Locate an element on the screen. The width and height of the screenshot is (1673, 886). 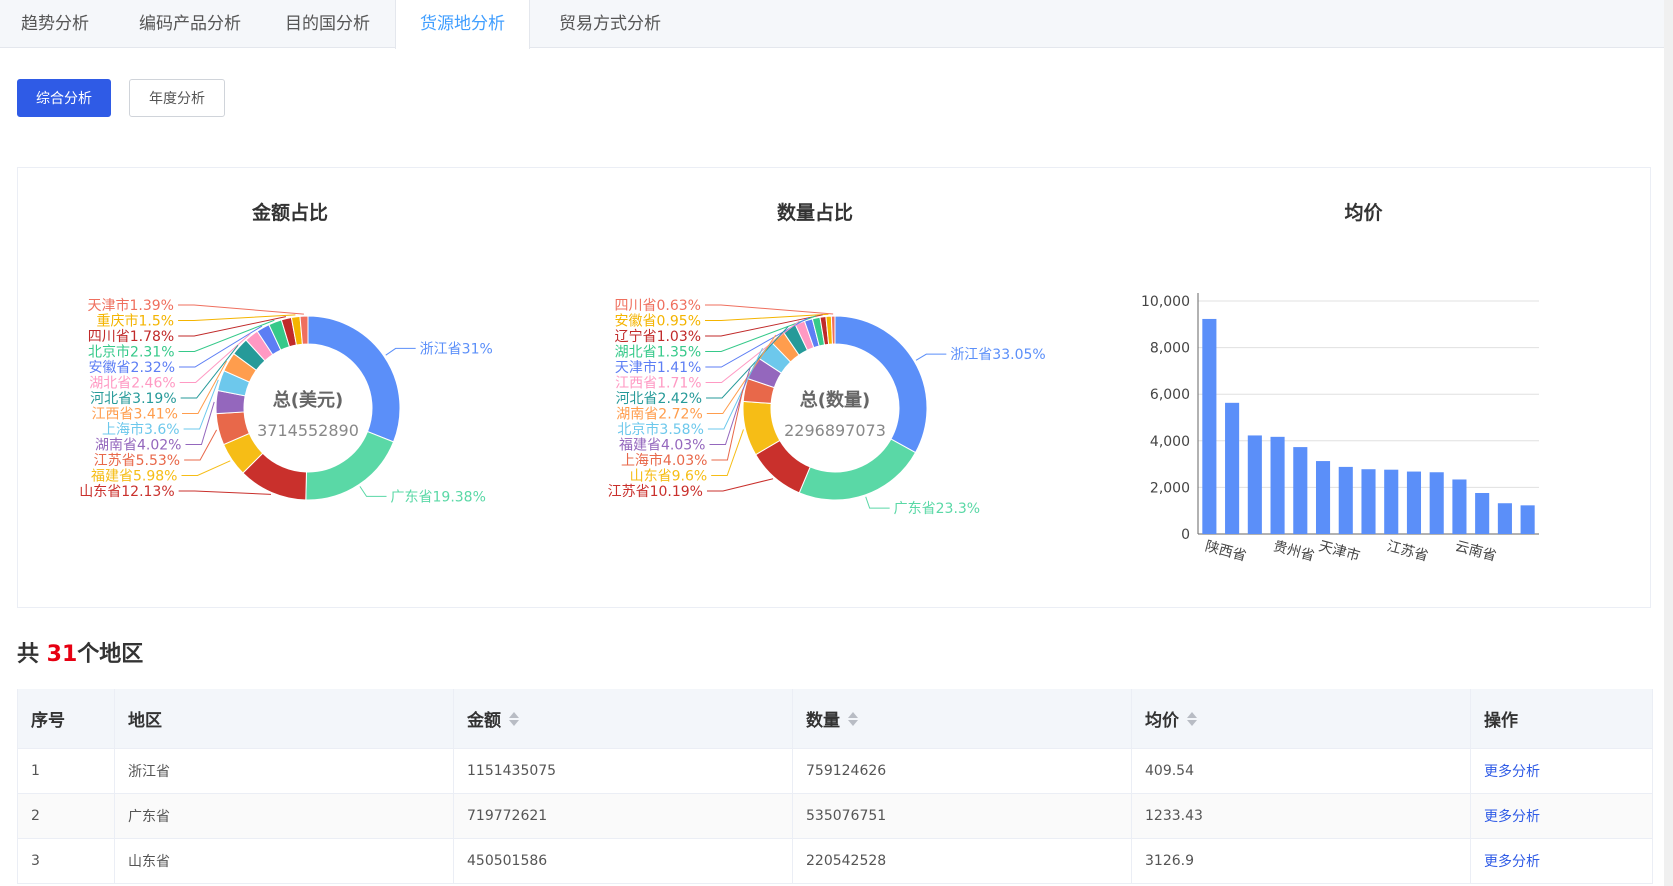
slice-label: 辽宁省1.03% is located at coordinates (658, 336).